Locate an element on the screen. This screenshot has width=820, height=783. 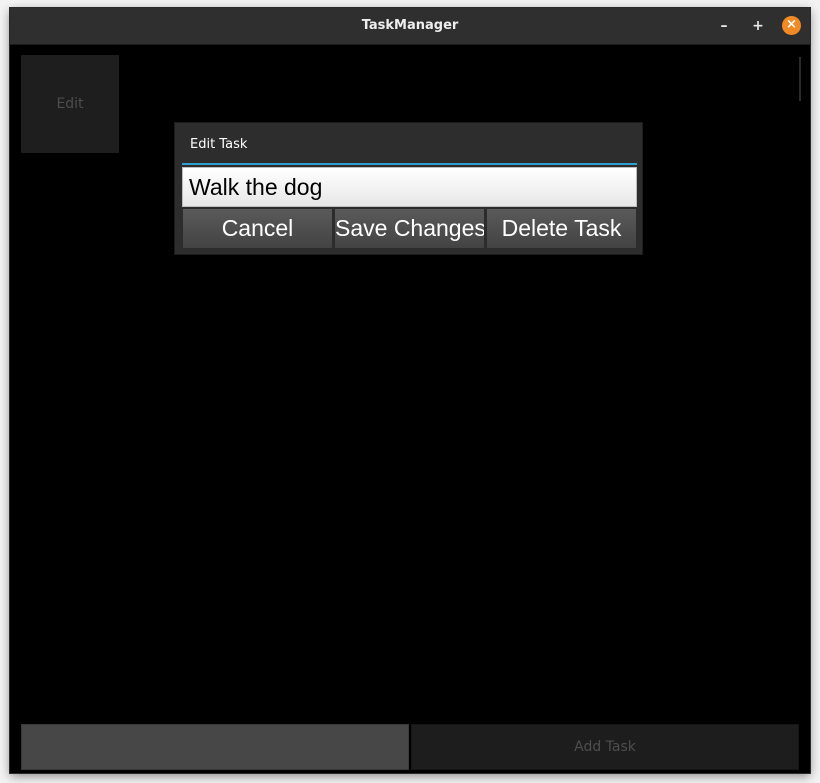
close-button: × is located at coordinates (791, 25).